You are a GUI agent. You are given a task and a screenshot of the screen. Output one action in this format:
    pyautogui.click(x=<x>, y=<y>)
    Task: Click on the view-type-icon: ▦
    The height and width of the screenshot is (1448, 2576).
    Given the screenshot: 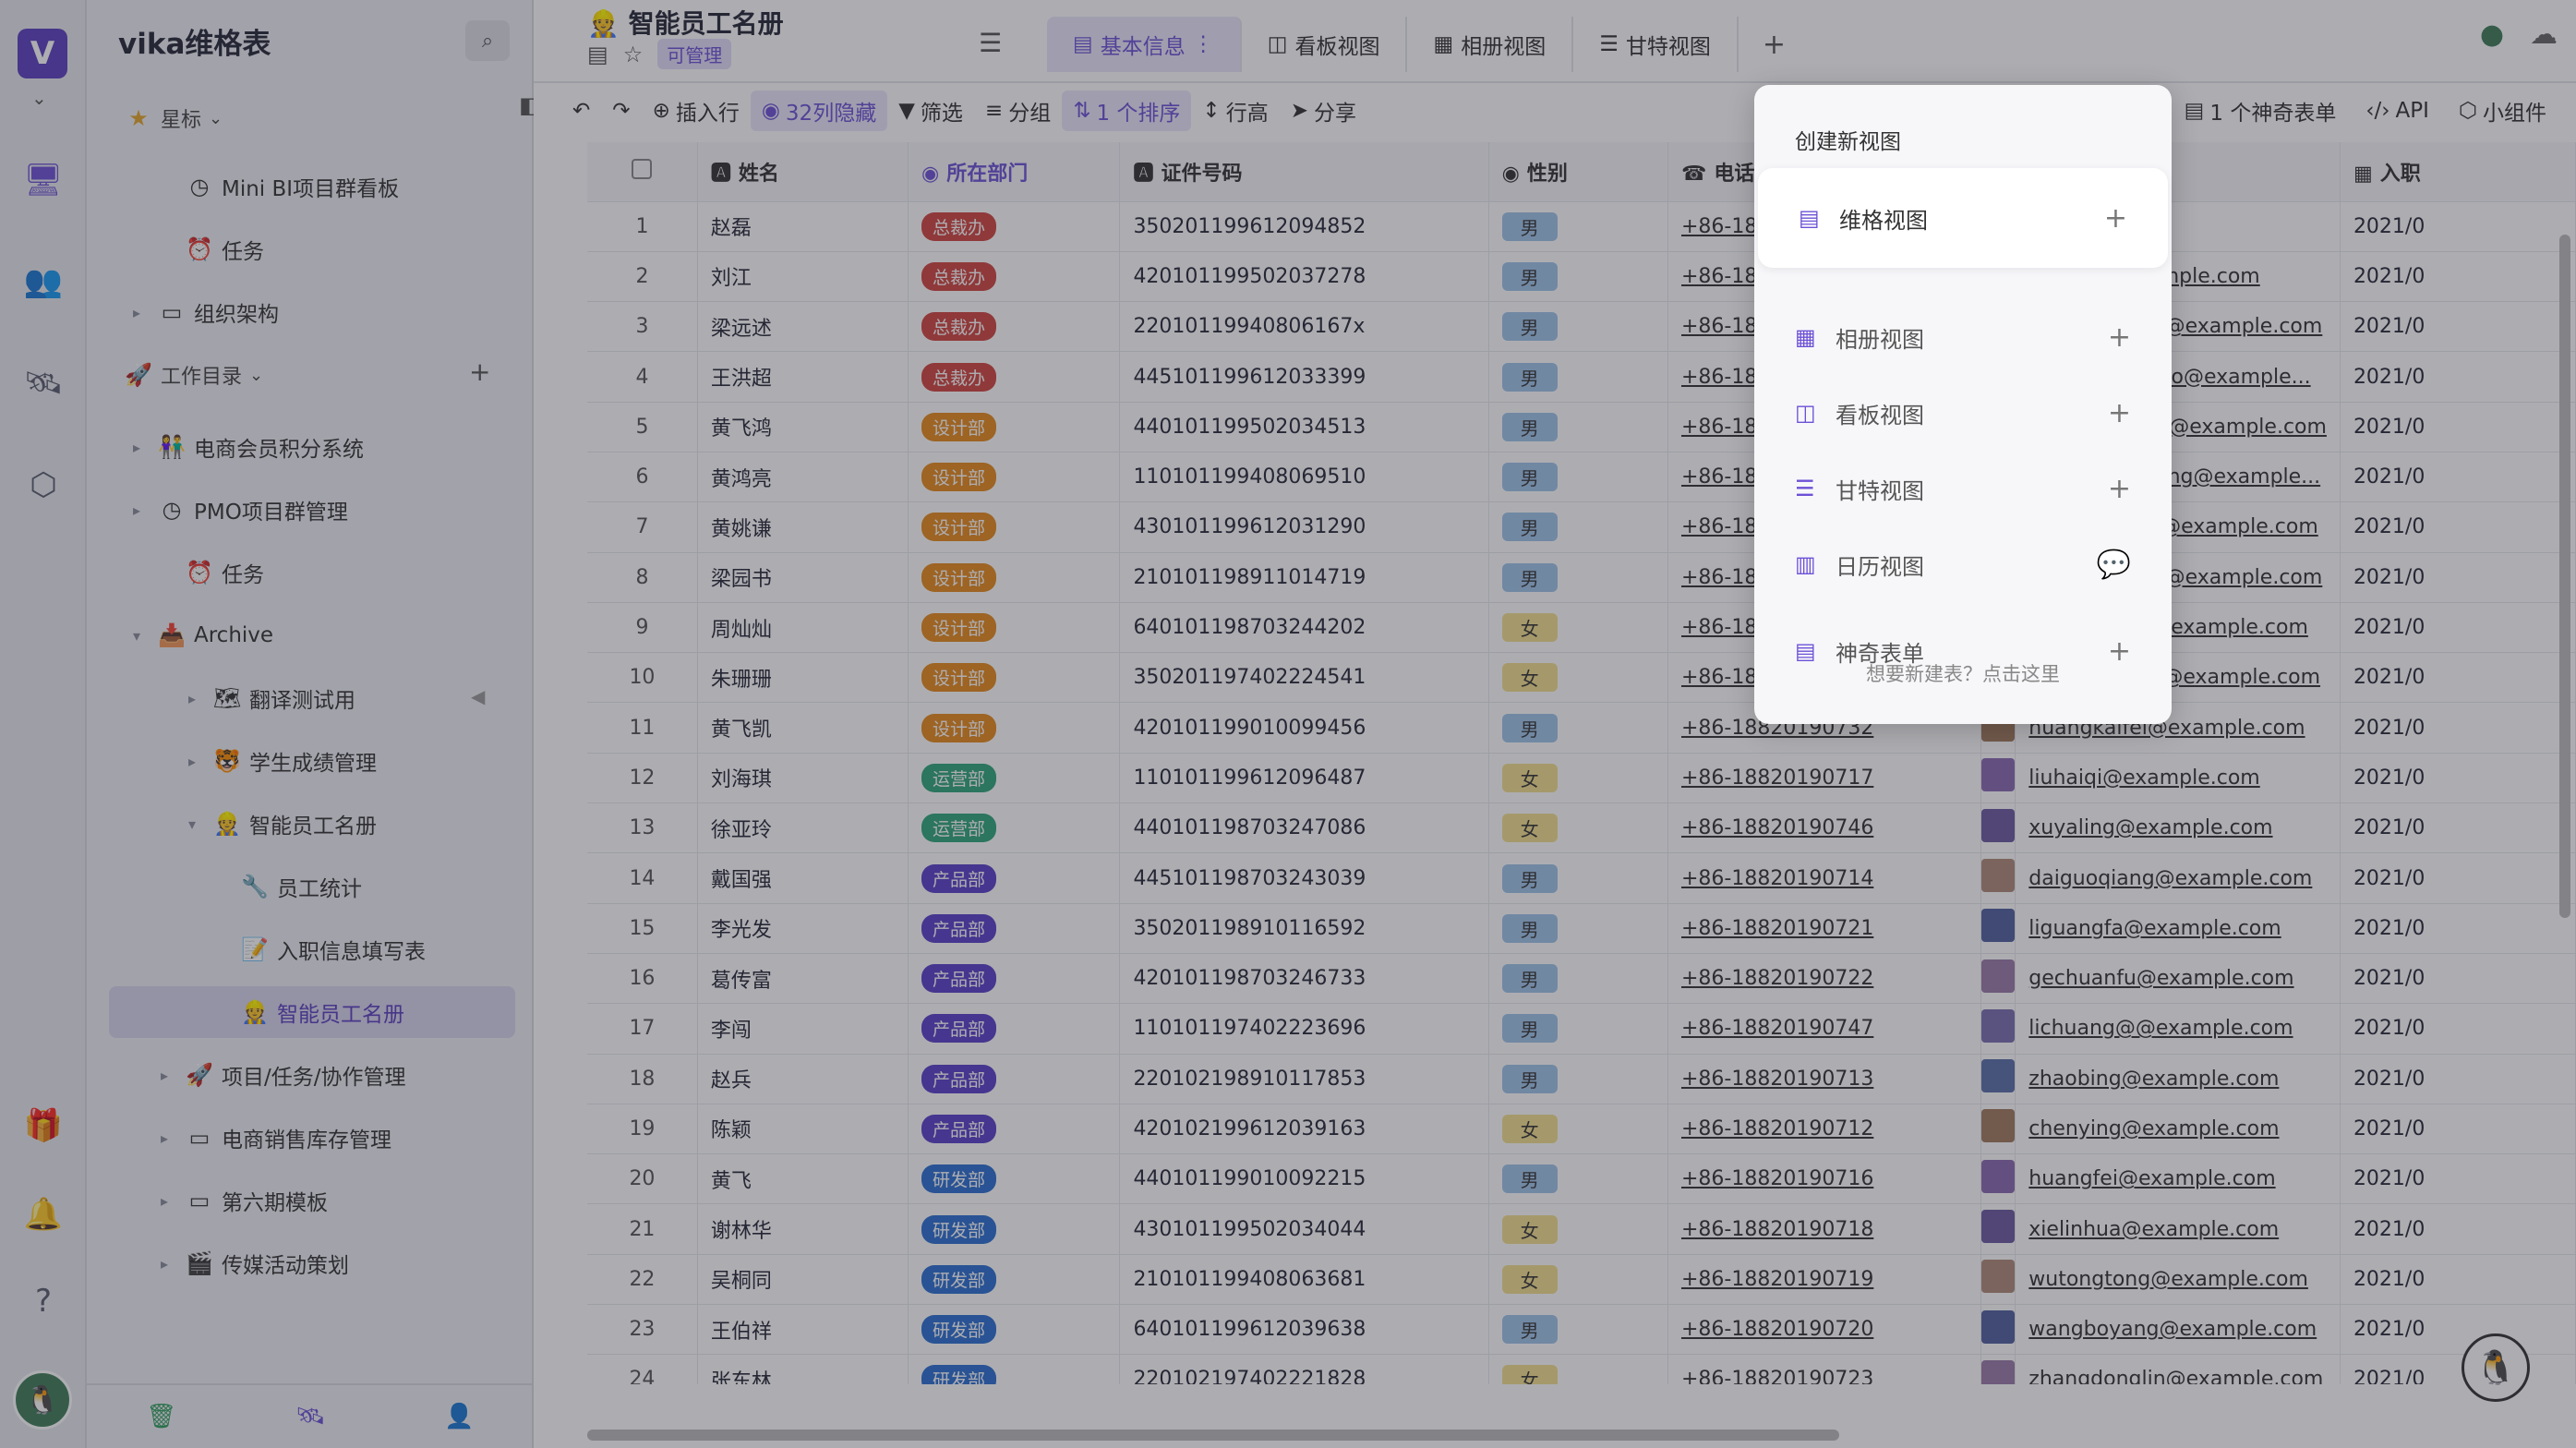 What is the action you would take?
    pyautogui.click(x=1805, y=337)
    